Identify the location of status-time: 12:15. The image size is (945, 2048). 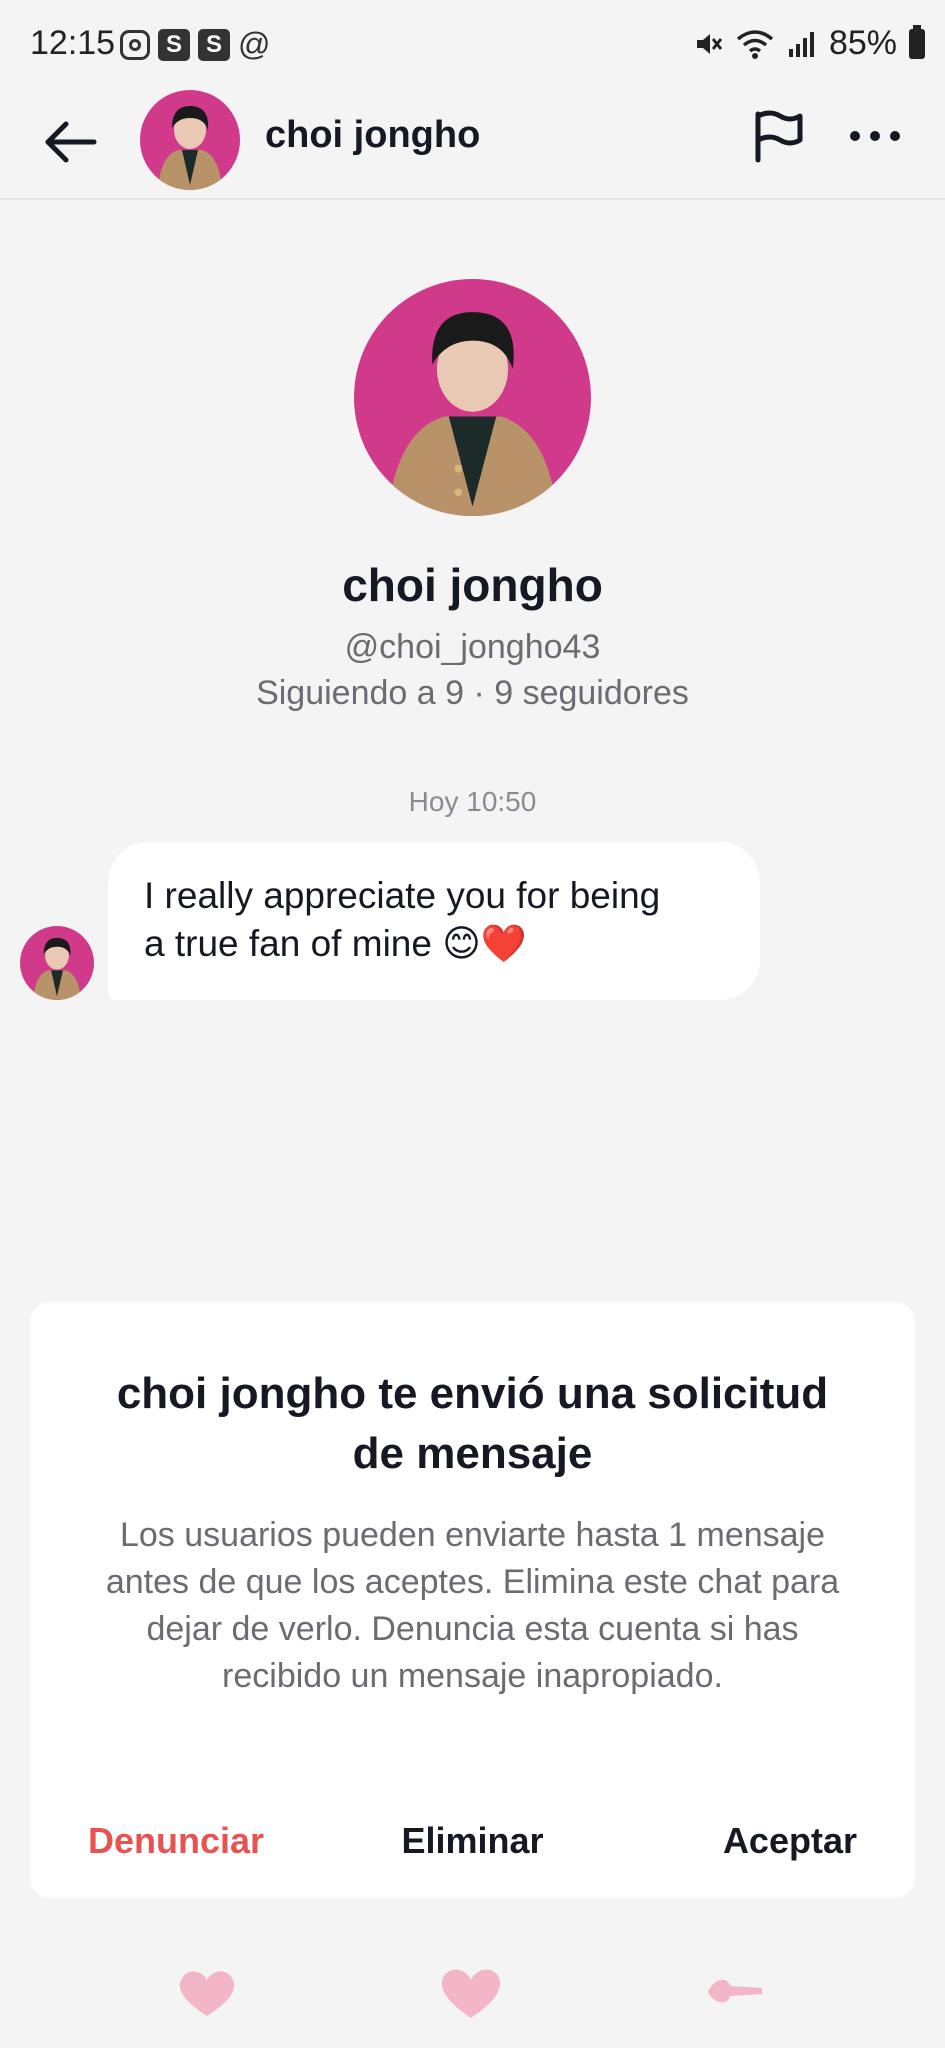
(73, 43).